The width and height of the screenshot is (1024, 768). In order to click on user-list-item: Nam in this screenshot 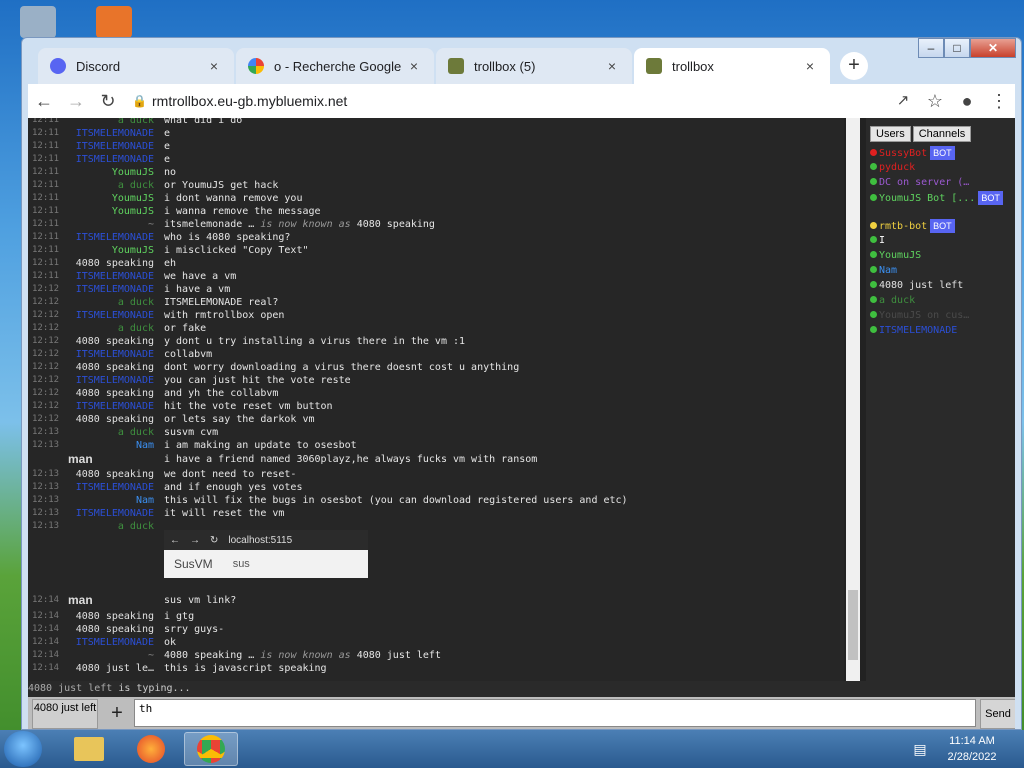, I will do `click(883, 271)`.